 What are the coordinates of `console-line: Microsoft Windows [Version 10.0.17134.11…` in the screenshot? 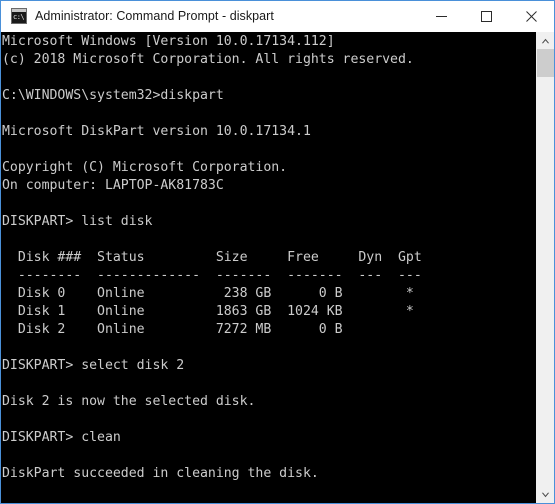 It's located at (168, 41).